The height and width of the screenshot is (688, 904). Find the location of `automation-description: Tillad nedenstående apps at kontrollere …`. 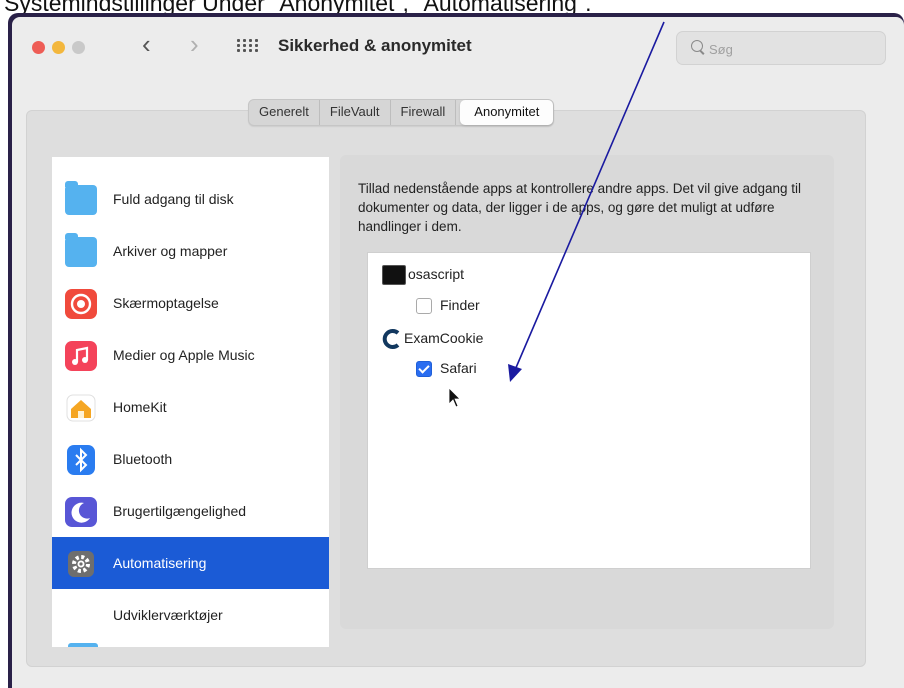

automation-description: Tillad nedenstående apps at kontrollere … is located at coordinates (580, 207).